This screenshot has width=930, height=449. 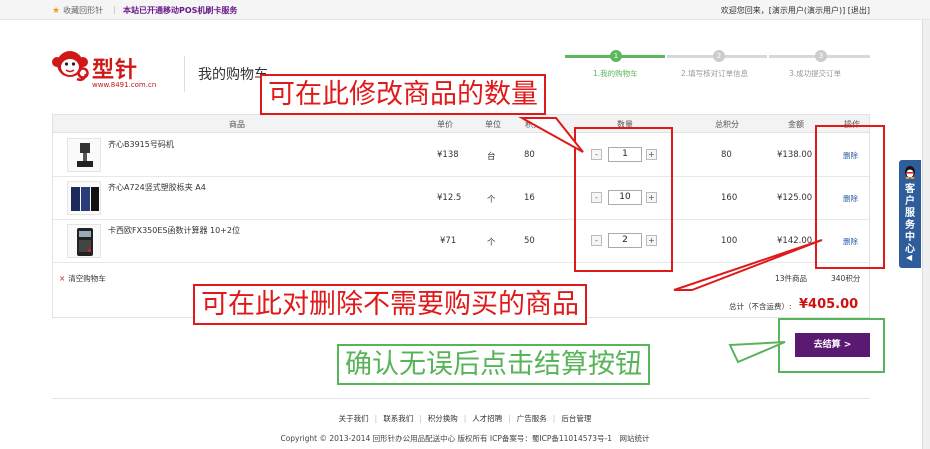 What do you see at coordinates (795, 155) in the screenshot?
I see `amount-cell: ¥138.00` at bounding box center [795, 155].